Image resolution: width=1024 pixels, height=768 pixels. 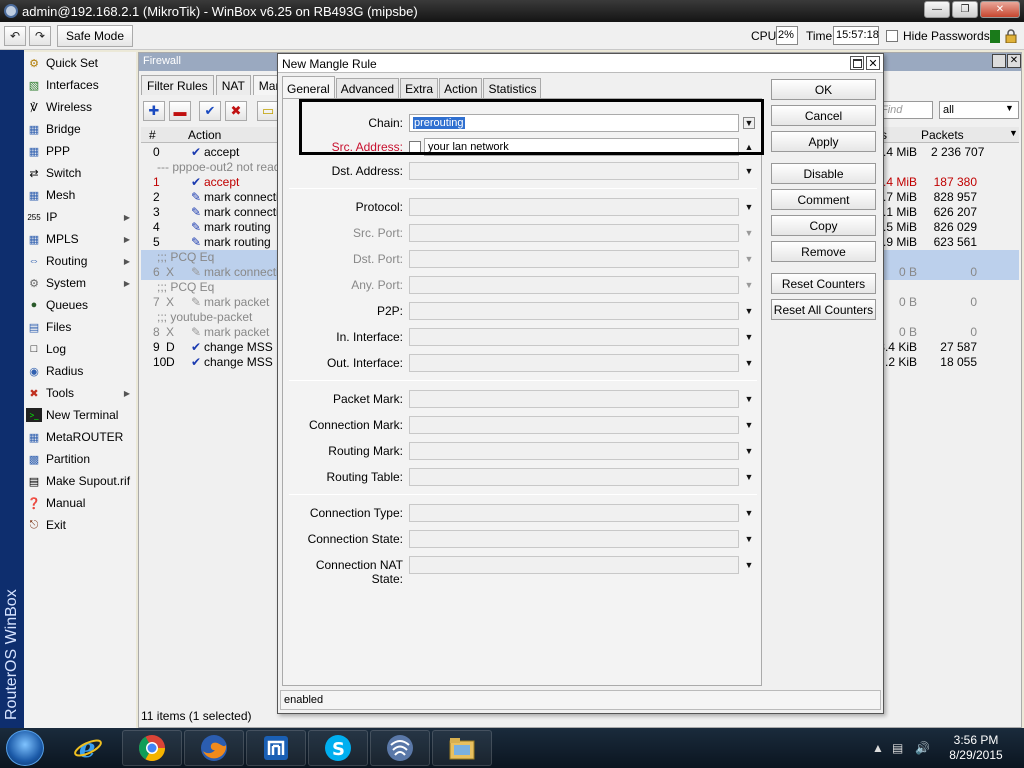 What do you see at coordinates (80, 129) in the screenshot?
I see `sidebar-item-bridge: ▦ Bridge` at bounding box center [80, 129].